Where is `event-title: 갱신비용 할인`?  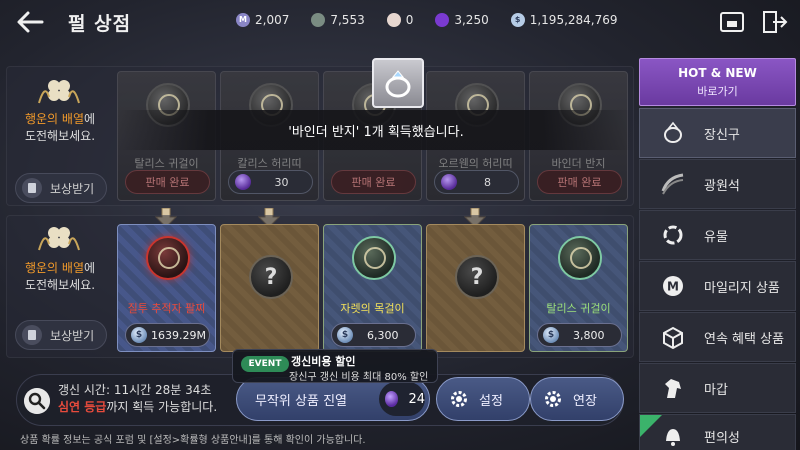
event-title: 갱신비용 할인 is located at coordinates (323, 361).